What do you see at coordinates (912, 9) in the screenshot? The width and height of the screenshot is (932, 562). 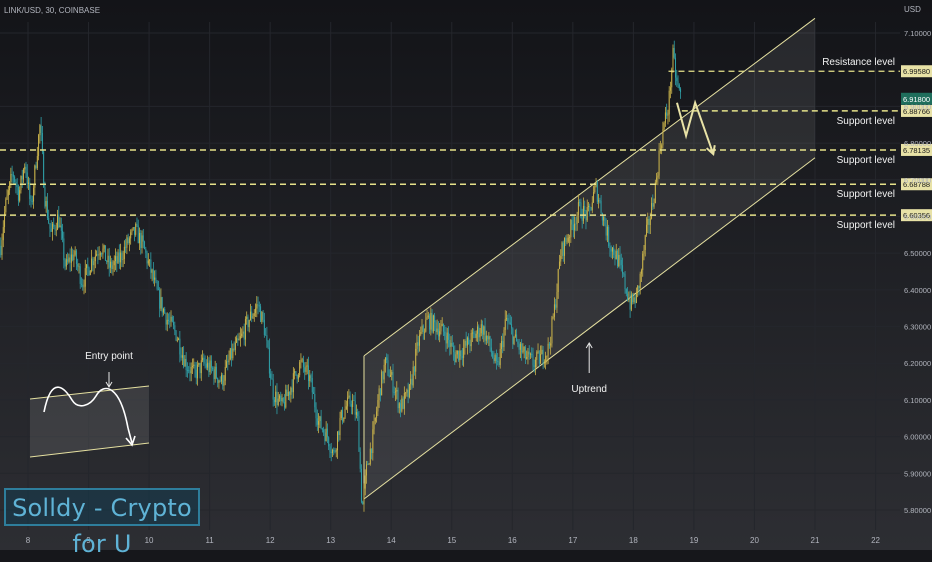 I see `currency-label: USD` at bounding box center [912, 9].